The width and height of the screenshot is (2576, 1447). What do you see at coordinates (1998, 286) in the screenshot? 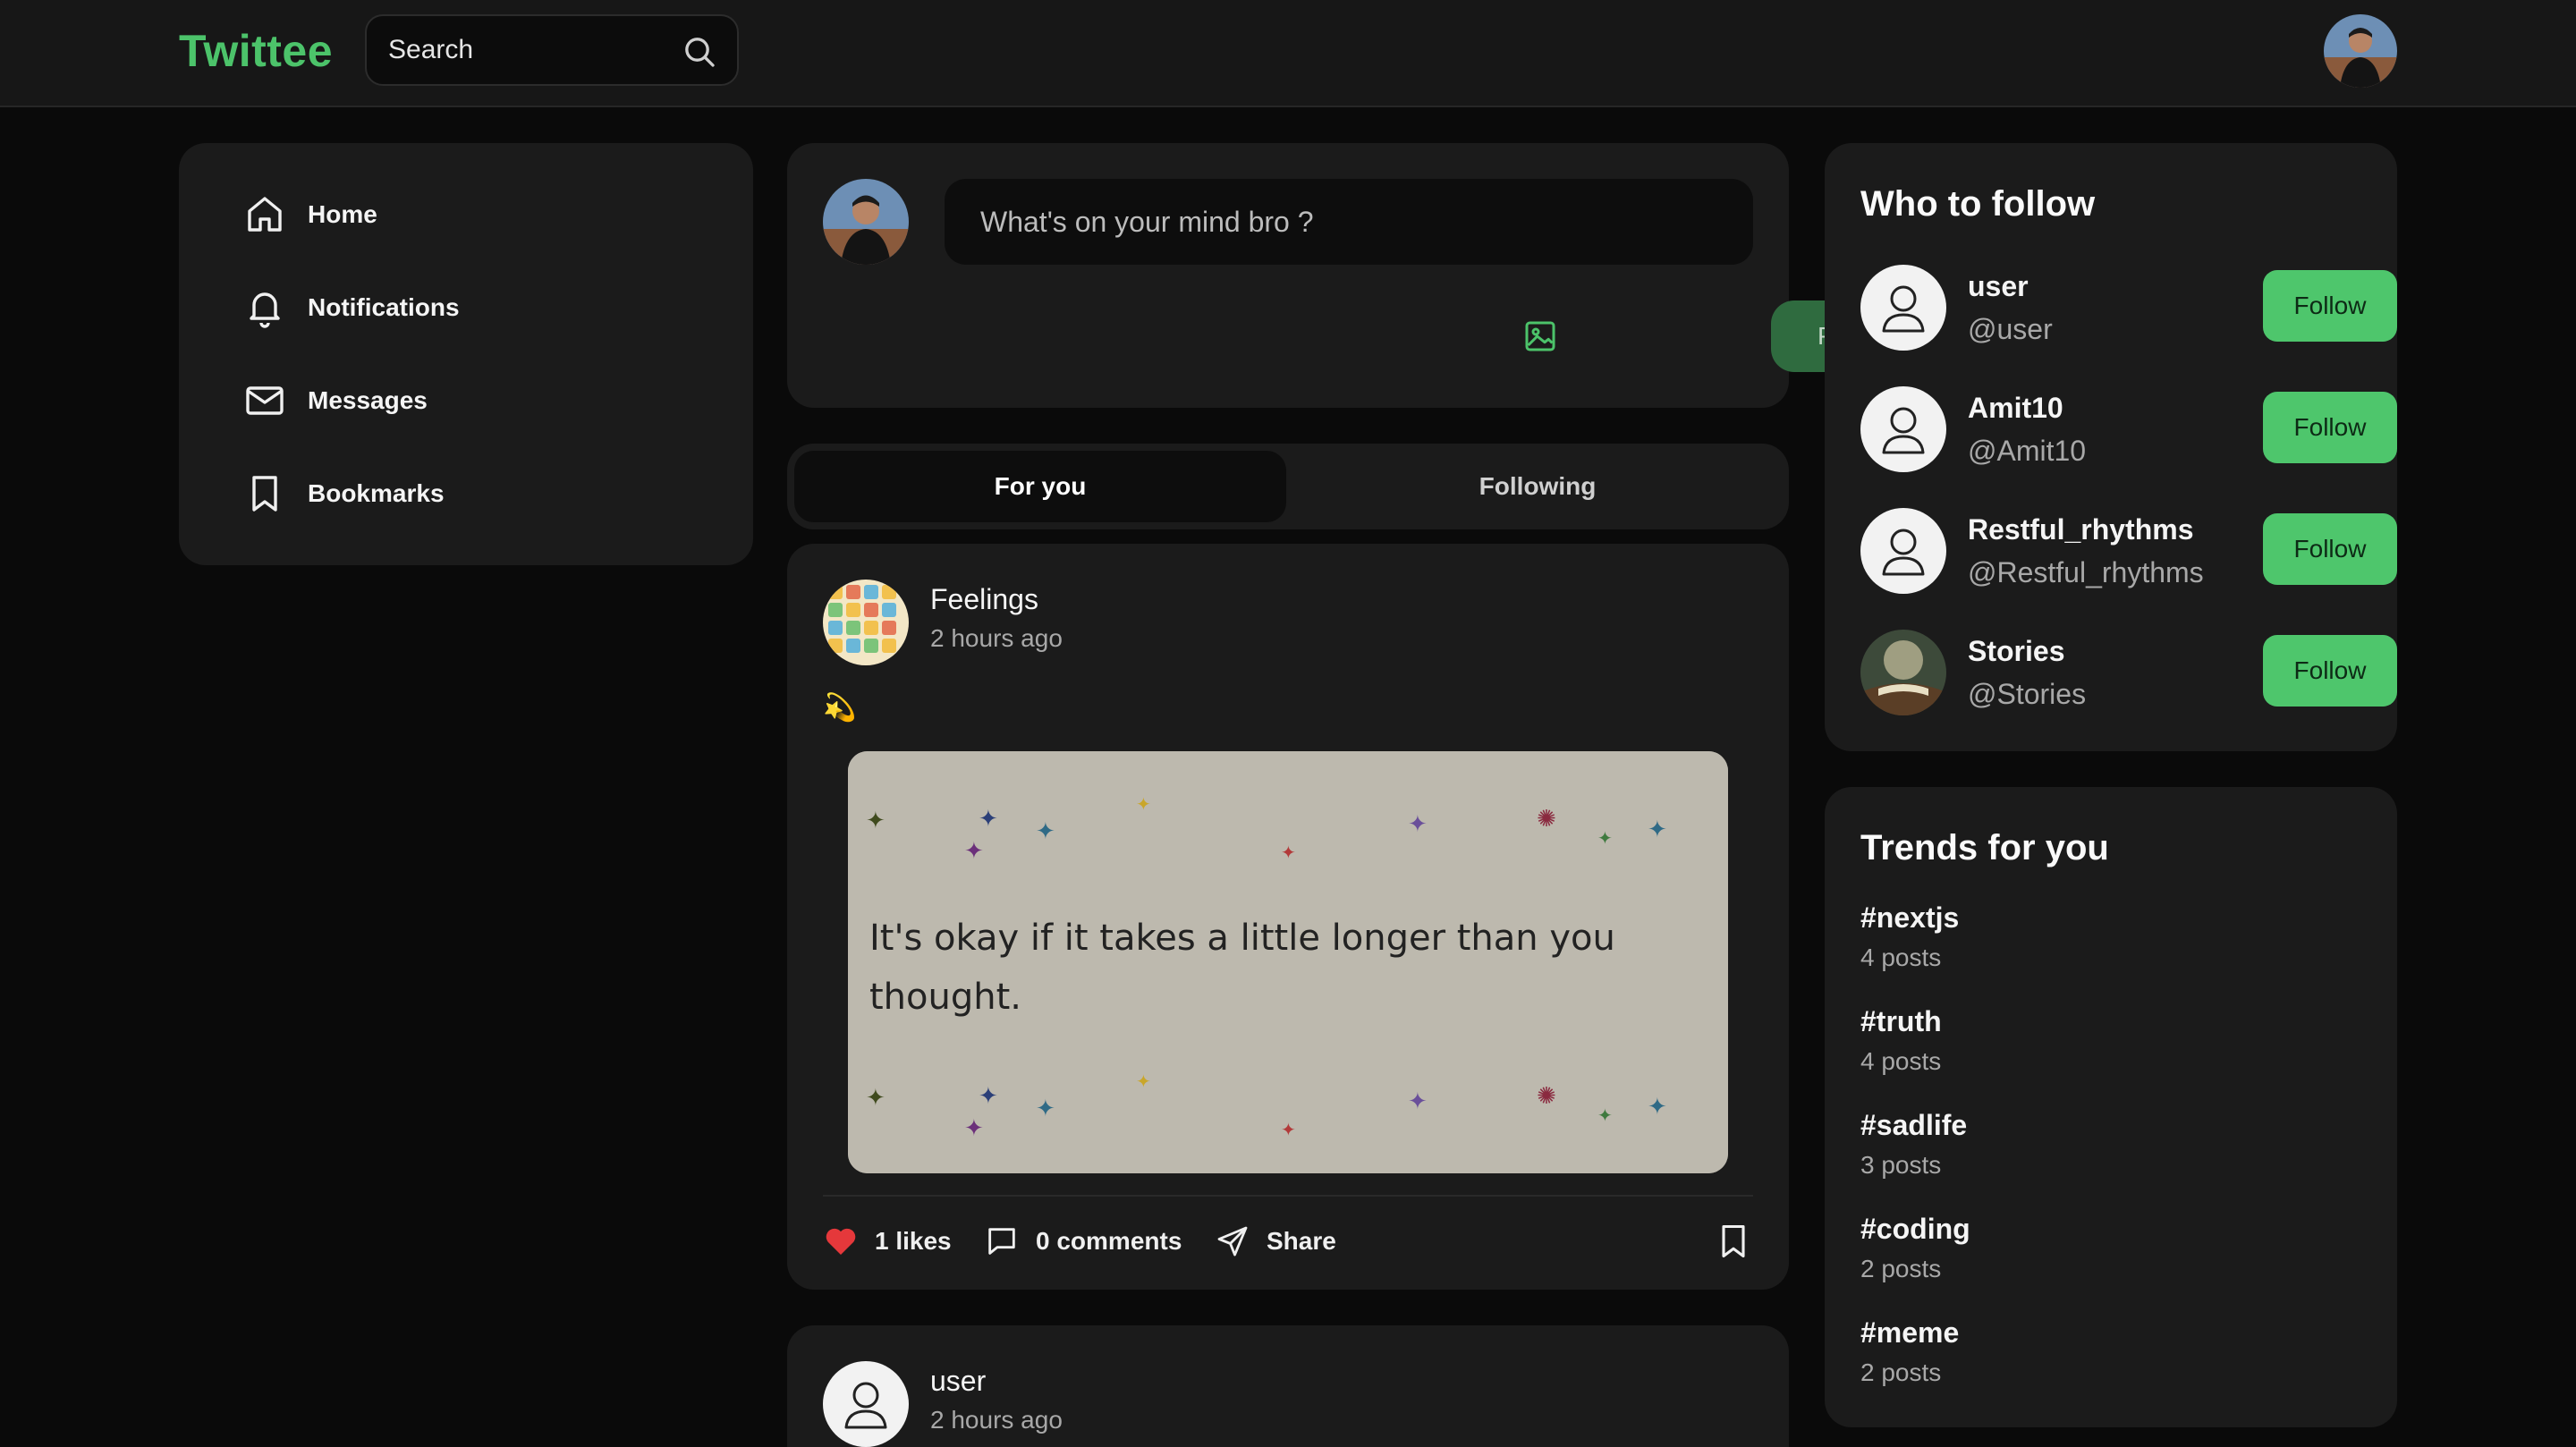
I see `follow-name: user` at bounding box center [1998, 286].